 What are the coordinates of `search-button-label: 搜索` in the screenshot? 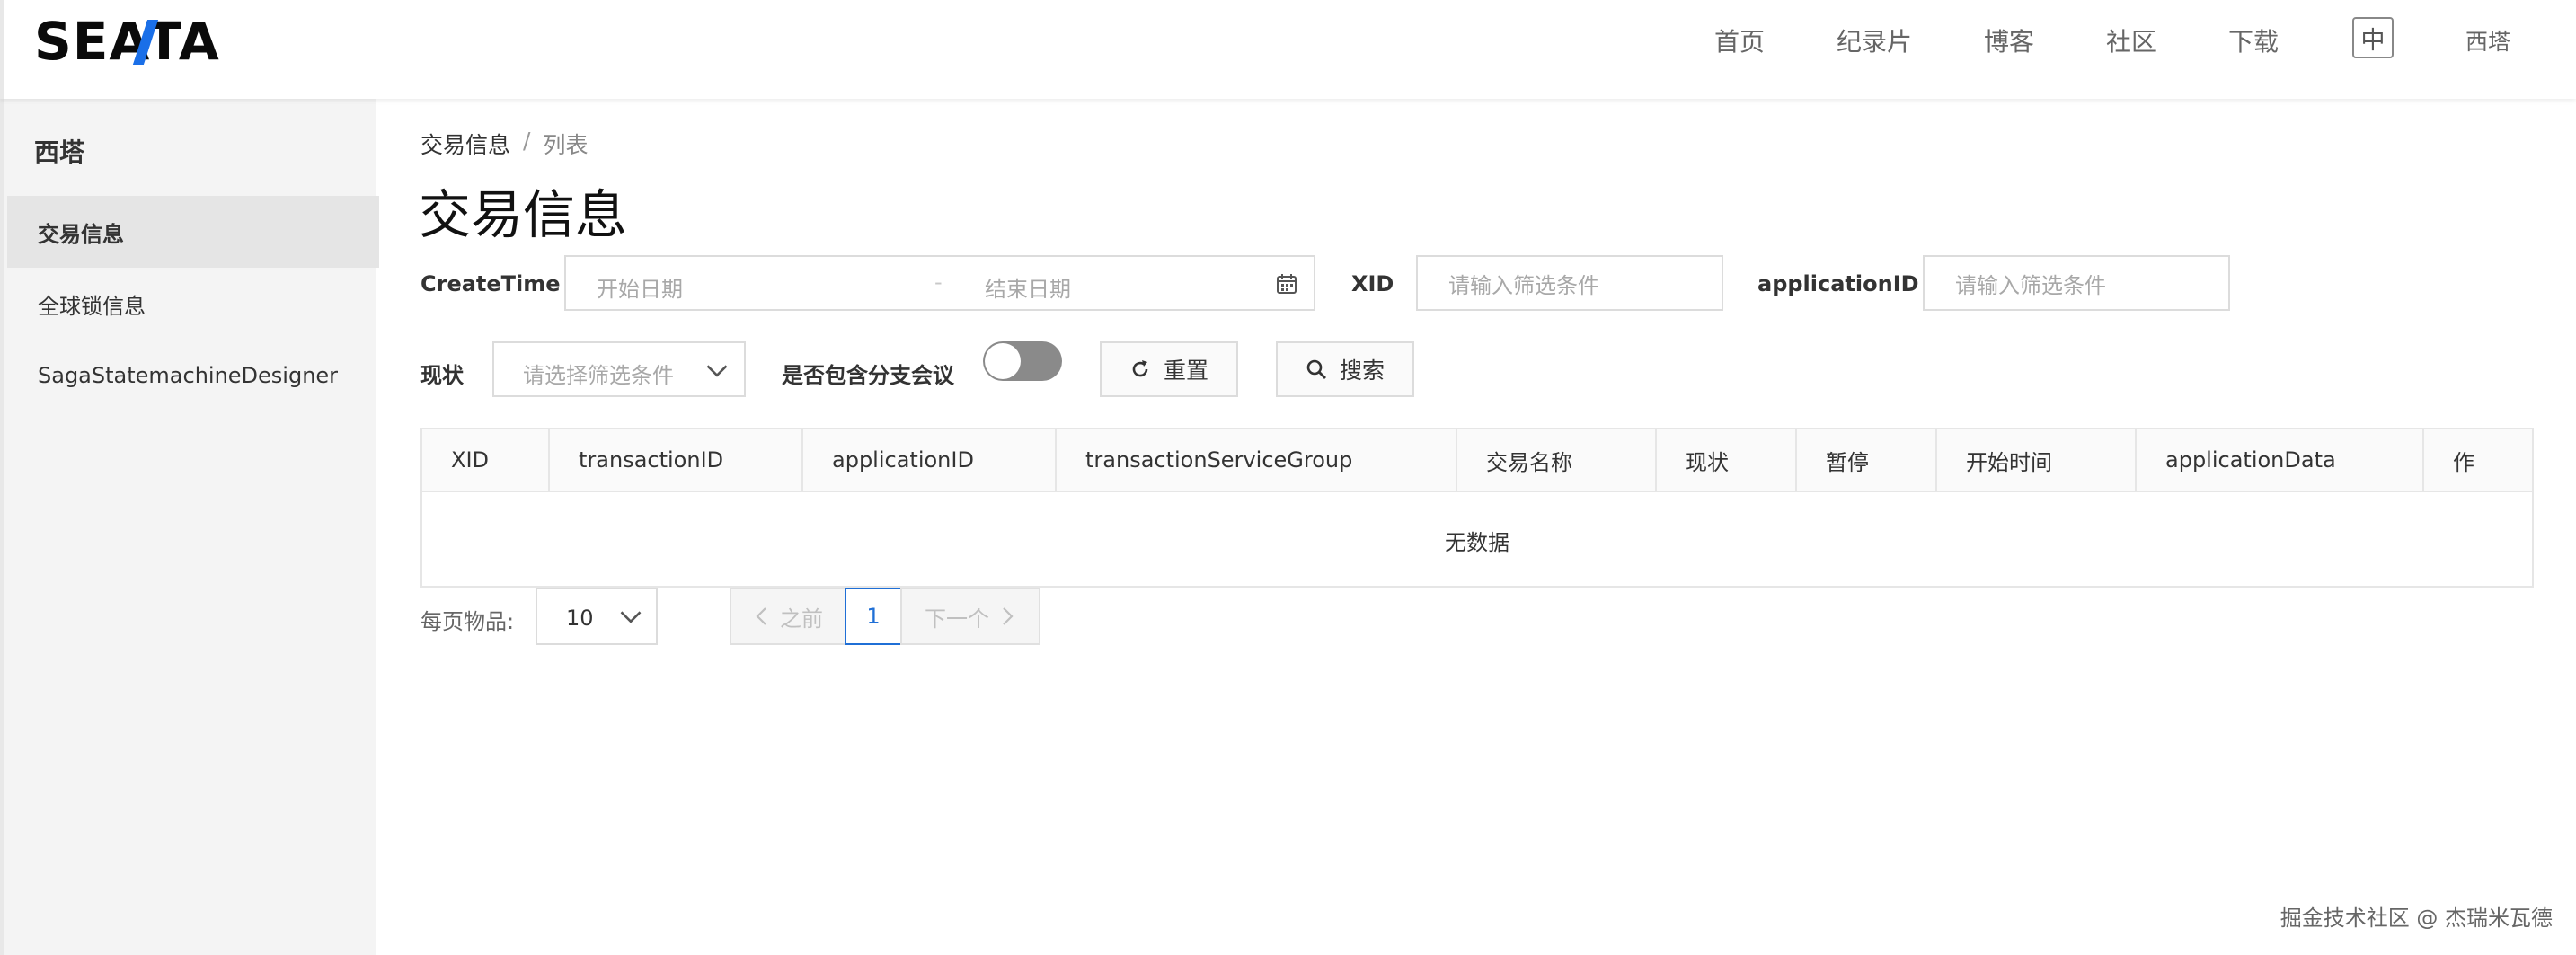 It's located at (1362, 371).